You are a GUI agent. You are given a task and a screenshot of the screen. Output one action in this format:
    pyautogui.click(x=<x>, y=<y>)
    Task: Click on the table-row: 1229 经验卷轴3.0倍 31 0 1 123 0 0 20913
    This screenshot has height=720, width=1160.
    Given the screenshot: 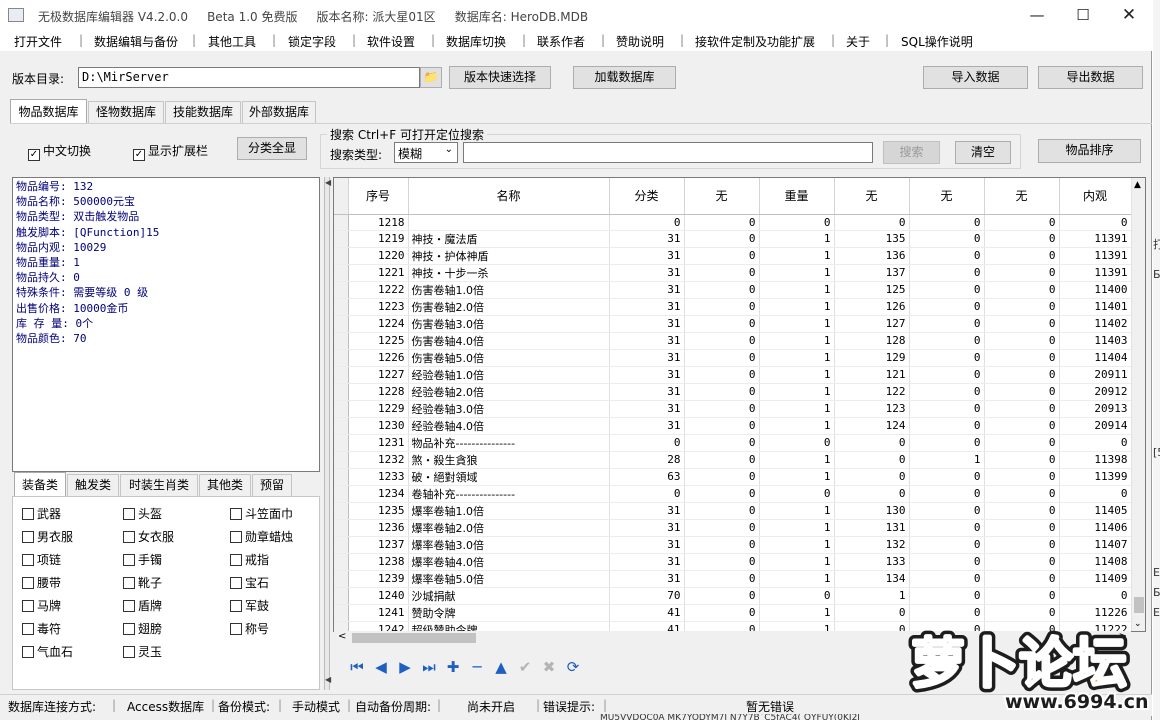 What is the action you would take?
    pyautogui.click(x=733, y=409)
    